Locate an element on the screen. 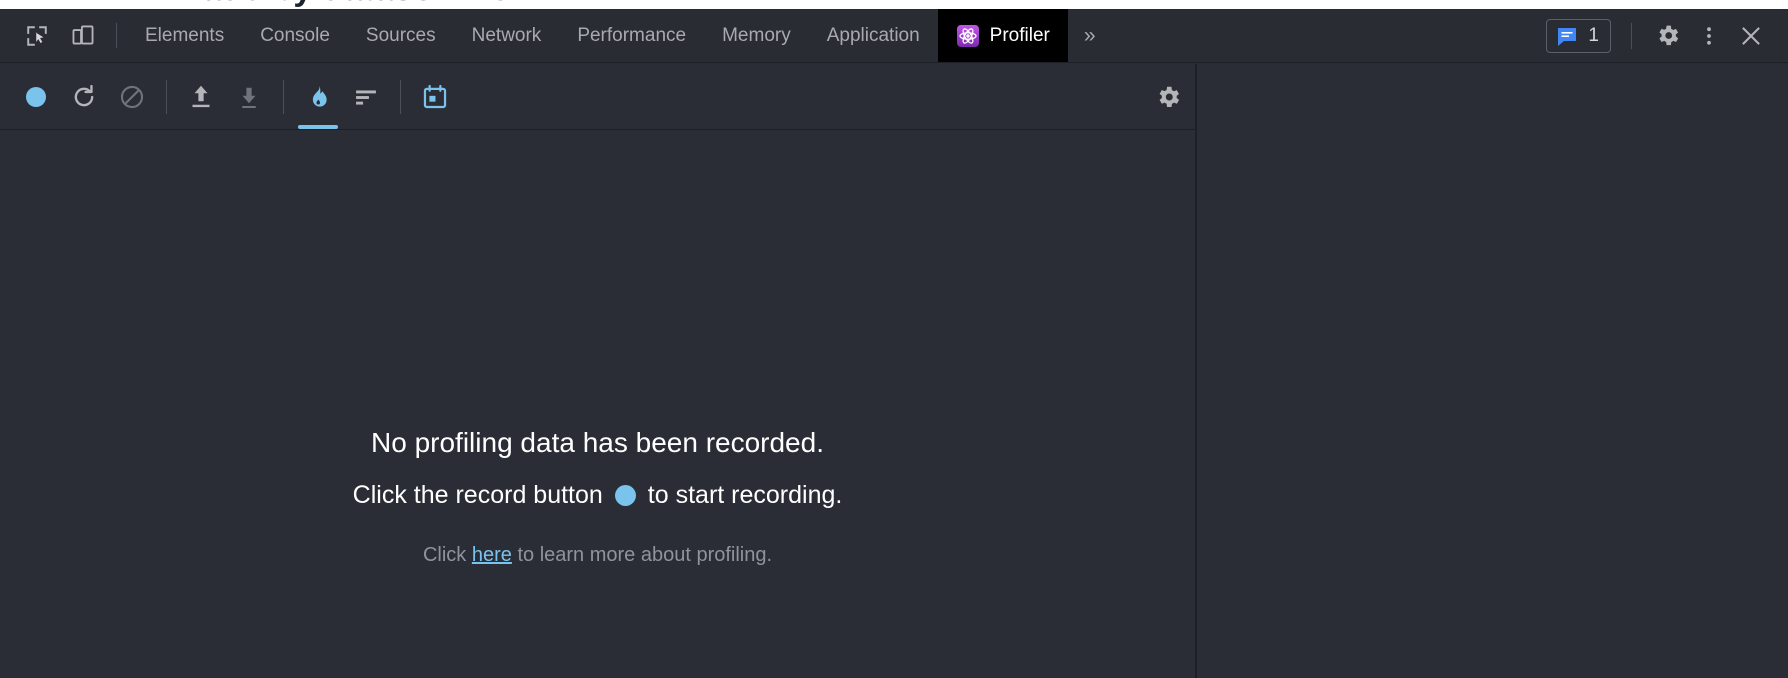 This screenshot has height=678, width=1788. tab-label: Performance is located at coordinates (632, 35).